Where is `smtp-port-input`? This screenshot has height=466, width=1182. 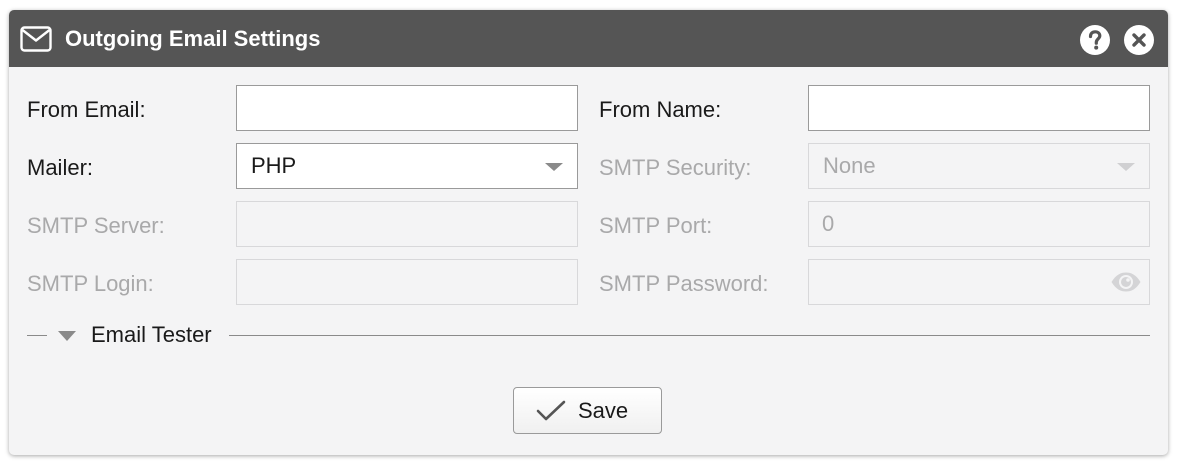 smtp-port-input is located at coordinates (979, 224).